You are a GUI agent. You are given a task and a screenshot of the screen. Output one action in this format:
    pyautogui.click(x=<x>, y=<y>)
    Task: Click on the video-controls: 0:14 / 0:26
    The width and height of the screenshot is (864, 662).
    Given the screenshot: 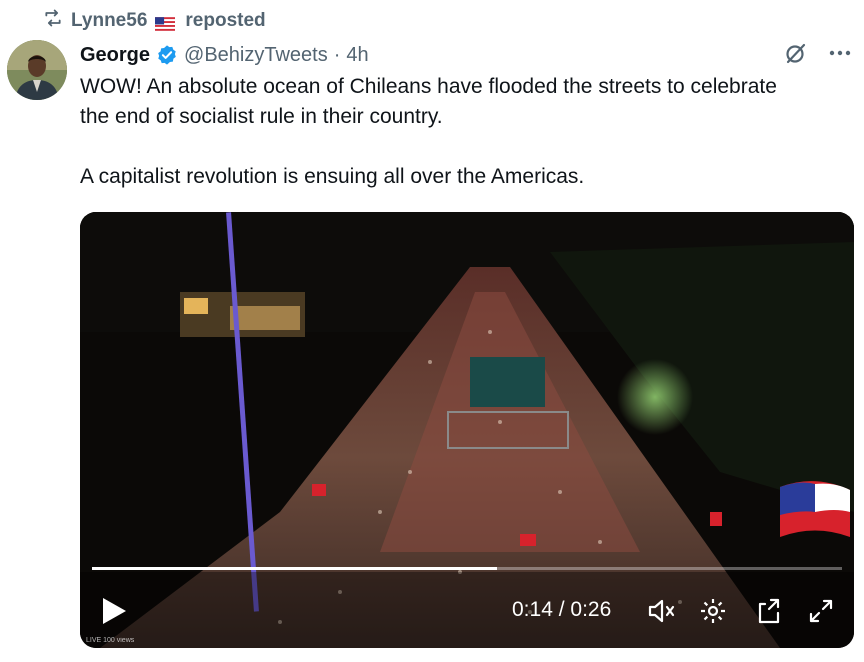 What is the action you would take?
    pyautogui.click(x=467, y=613)
    